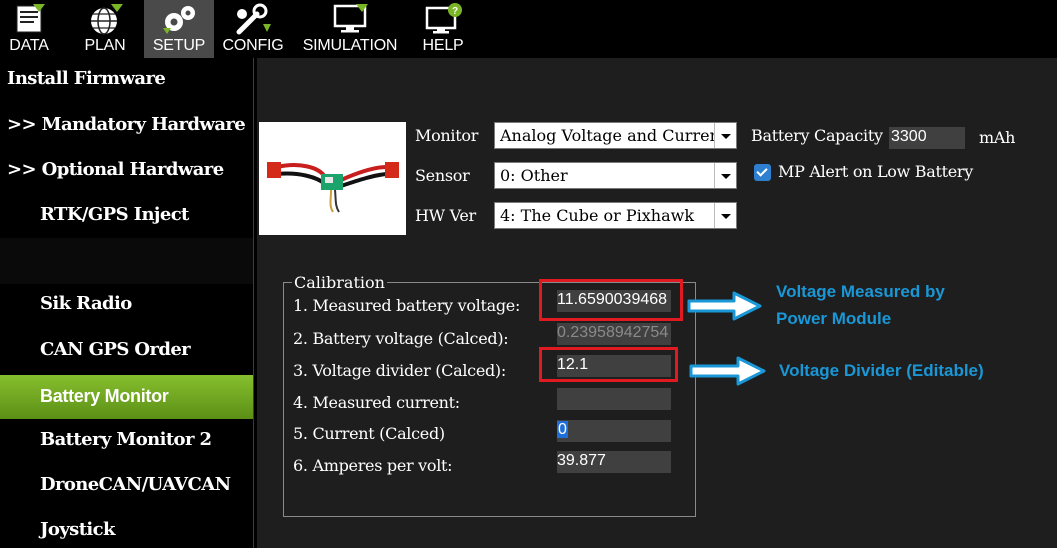 This screenshot has height=548, width=1057. I want to click on monitor-dropdown-value: Analog Voltage and Current, so click(613, 135).